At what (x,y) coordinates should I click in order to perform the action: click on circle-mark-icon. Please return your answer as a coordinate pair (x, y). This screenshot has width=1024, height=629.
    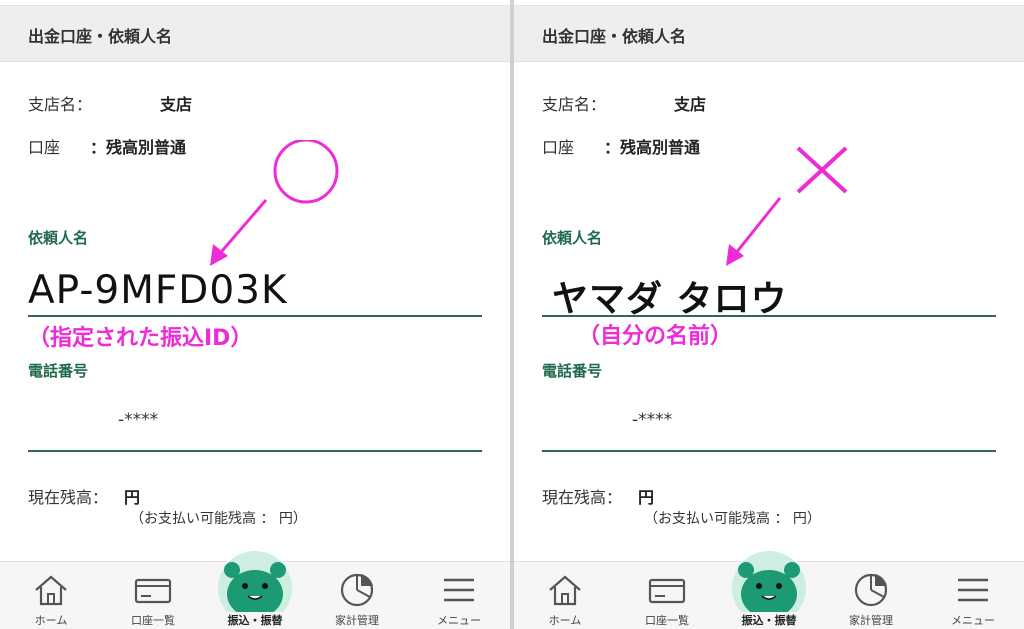
    Looking at the image, I should click on (274, 203).